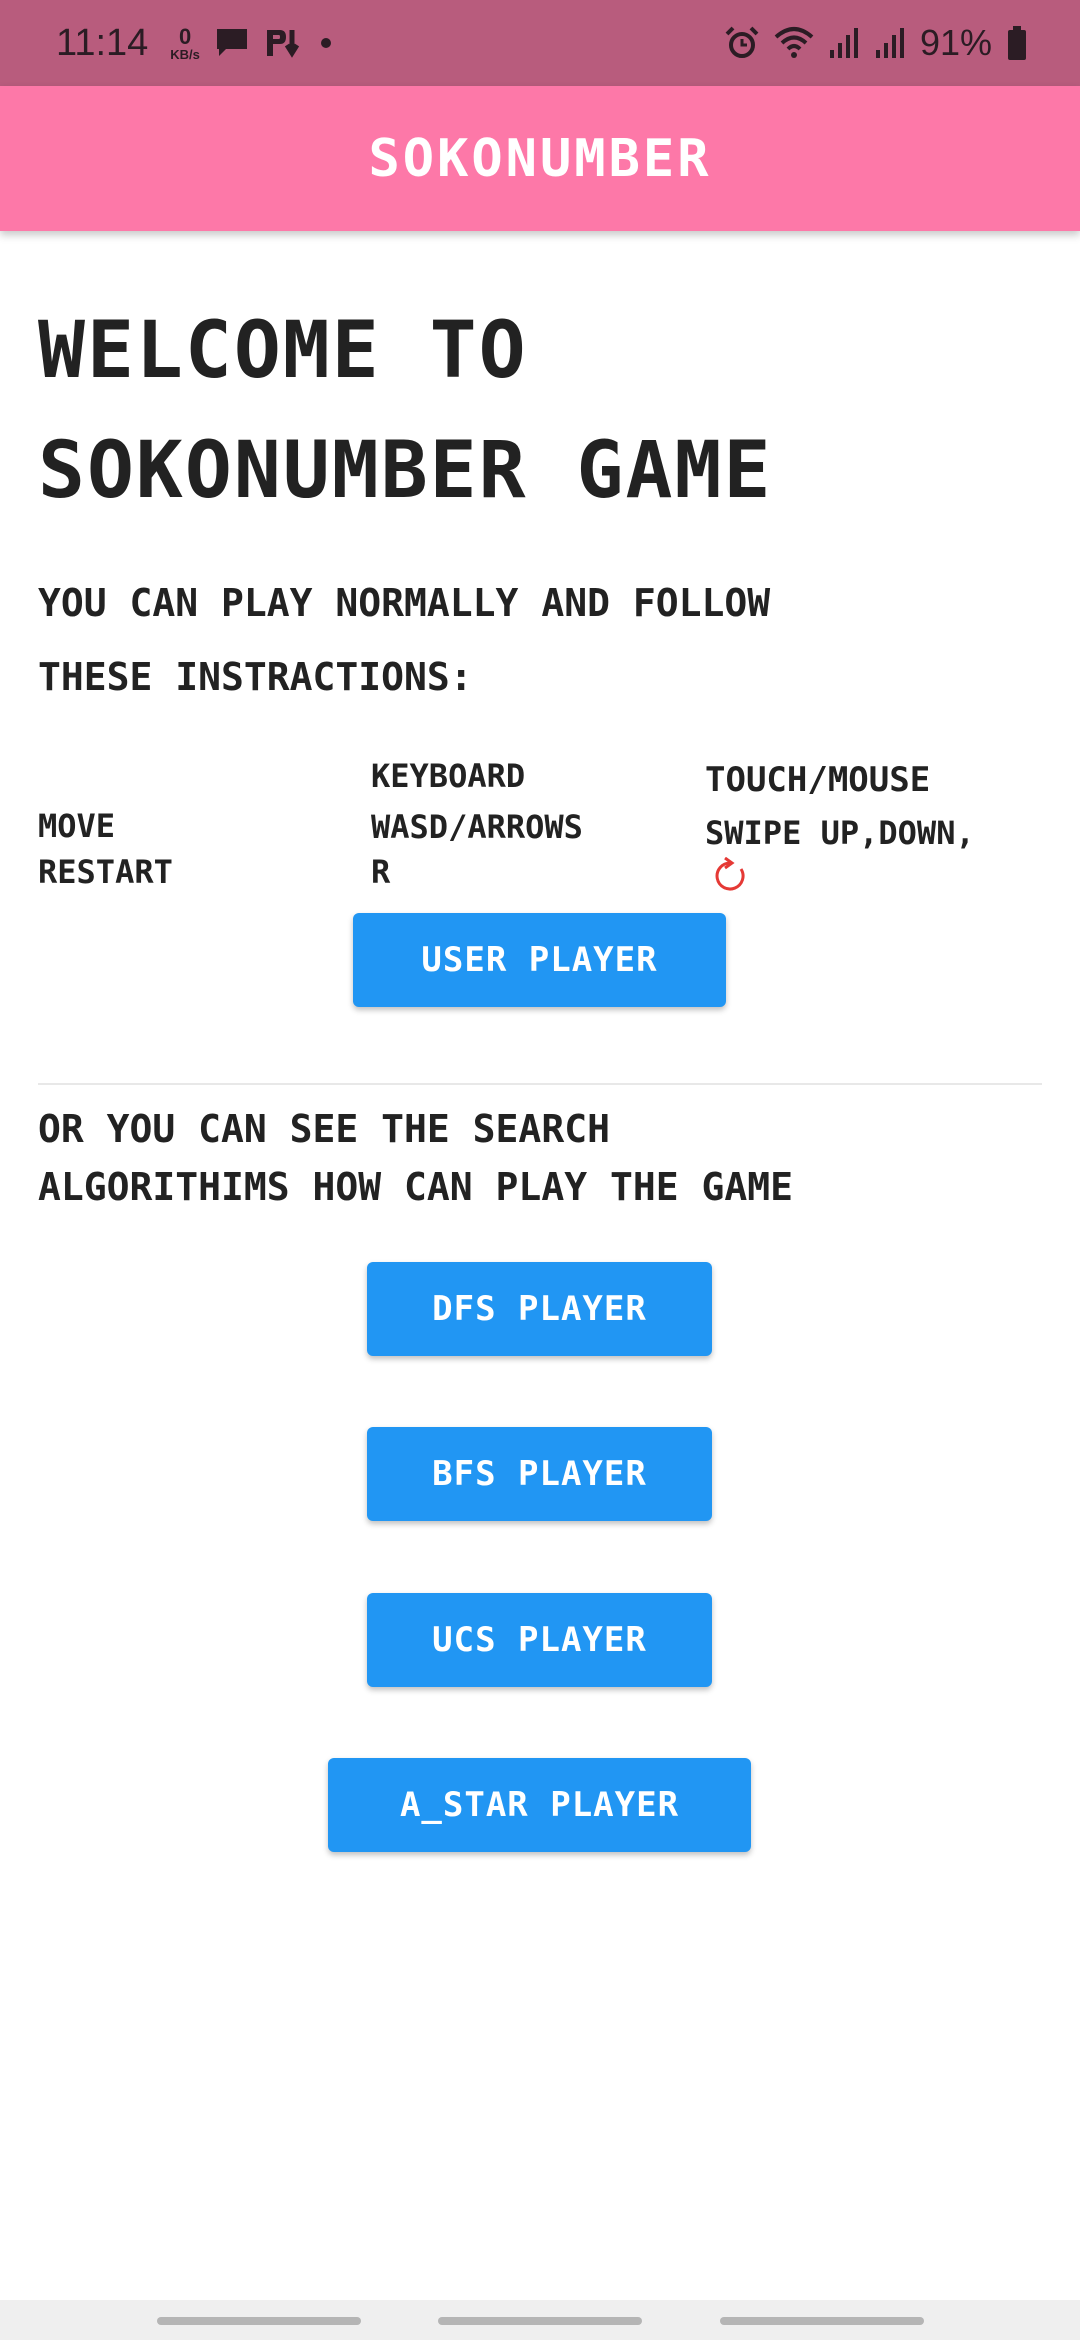  Describe the element at coordinates (324, 1129) in the screenshot. I see `search-line-1: OR YOU CAN SEE THE SEARCH` at that location.